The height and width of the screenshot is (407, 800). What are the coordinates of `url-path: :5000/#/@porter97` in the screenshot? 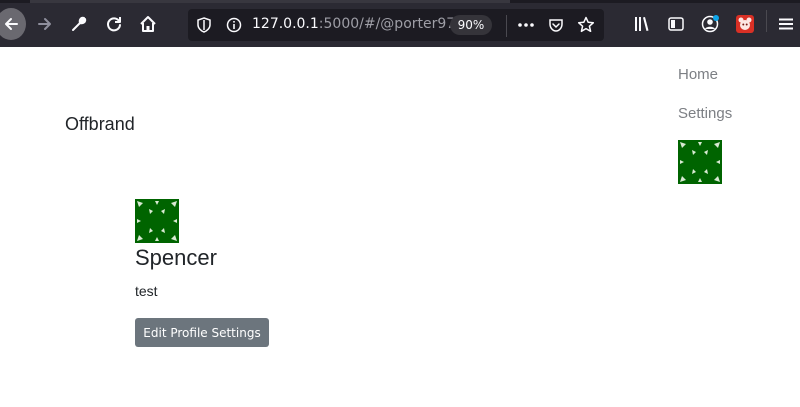 It's located at (387, 24).